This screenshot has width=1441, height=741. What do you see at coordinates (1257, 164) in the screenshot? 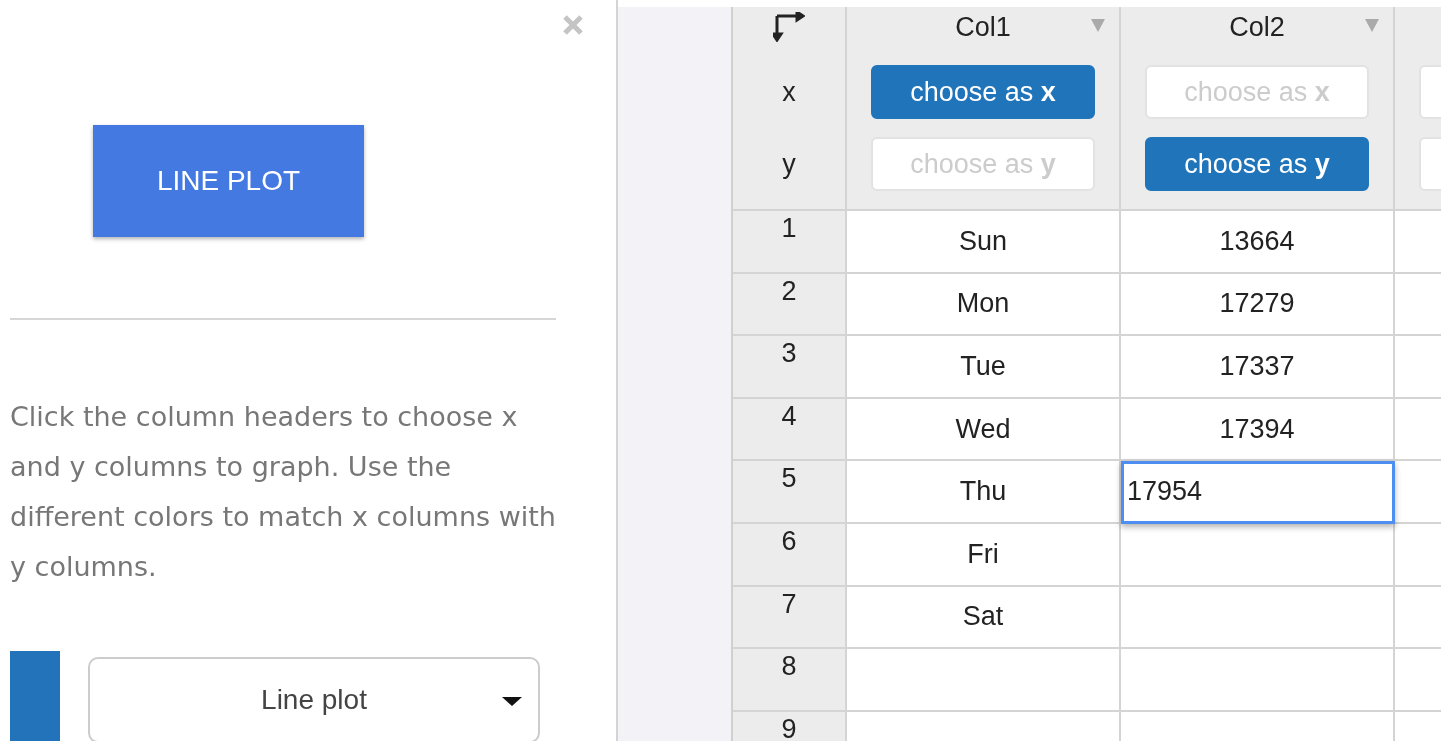
I see `choose-y-button: choose as y` at bounding box center [1257, 164].